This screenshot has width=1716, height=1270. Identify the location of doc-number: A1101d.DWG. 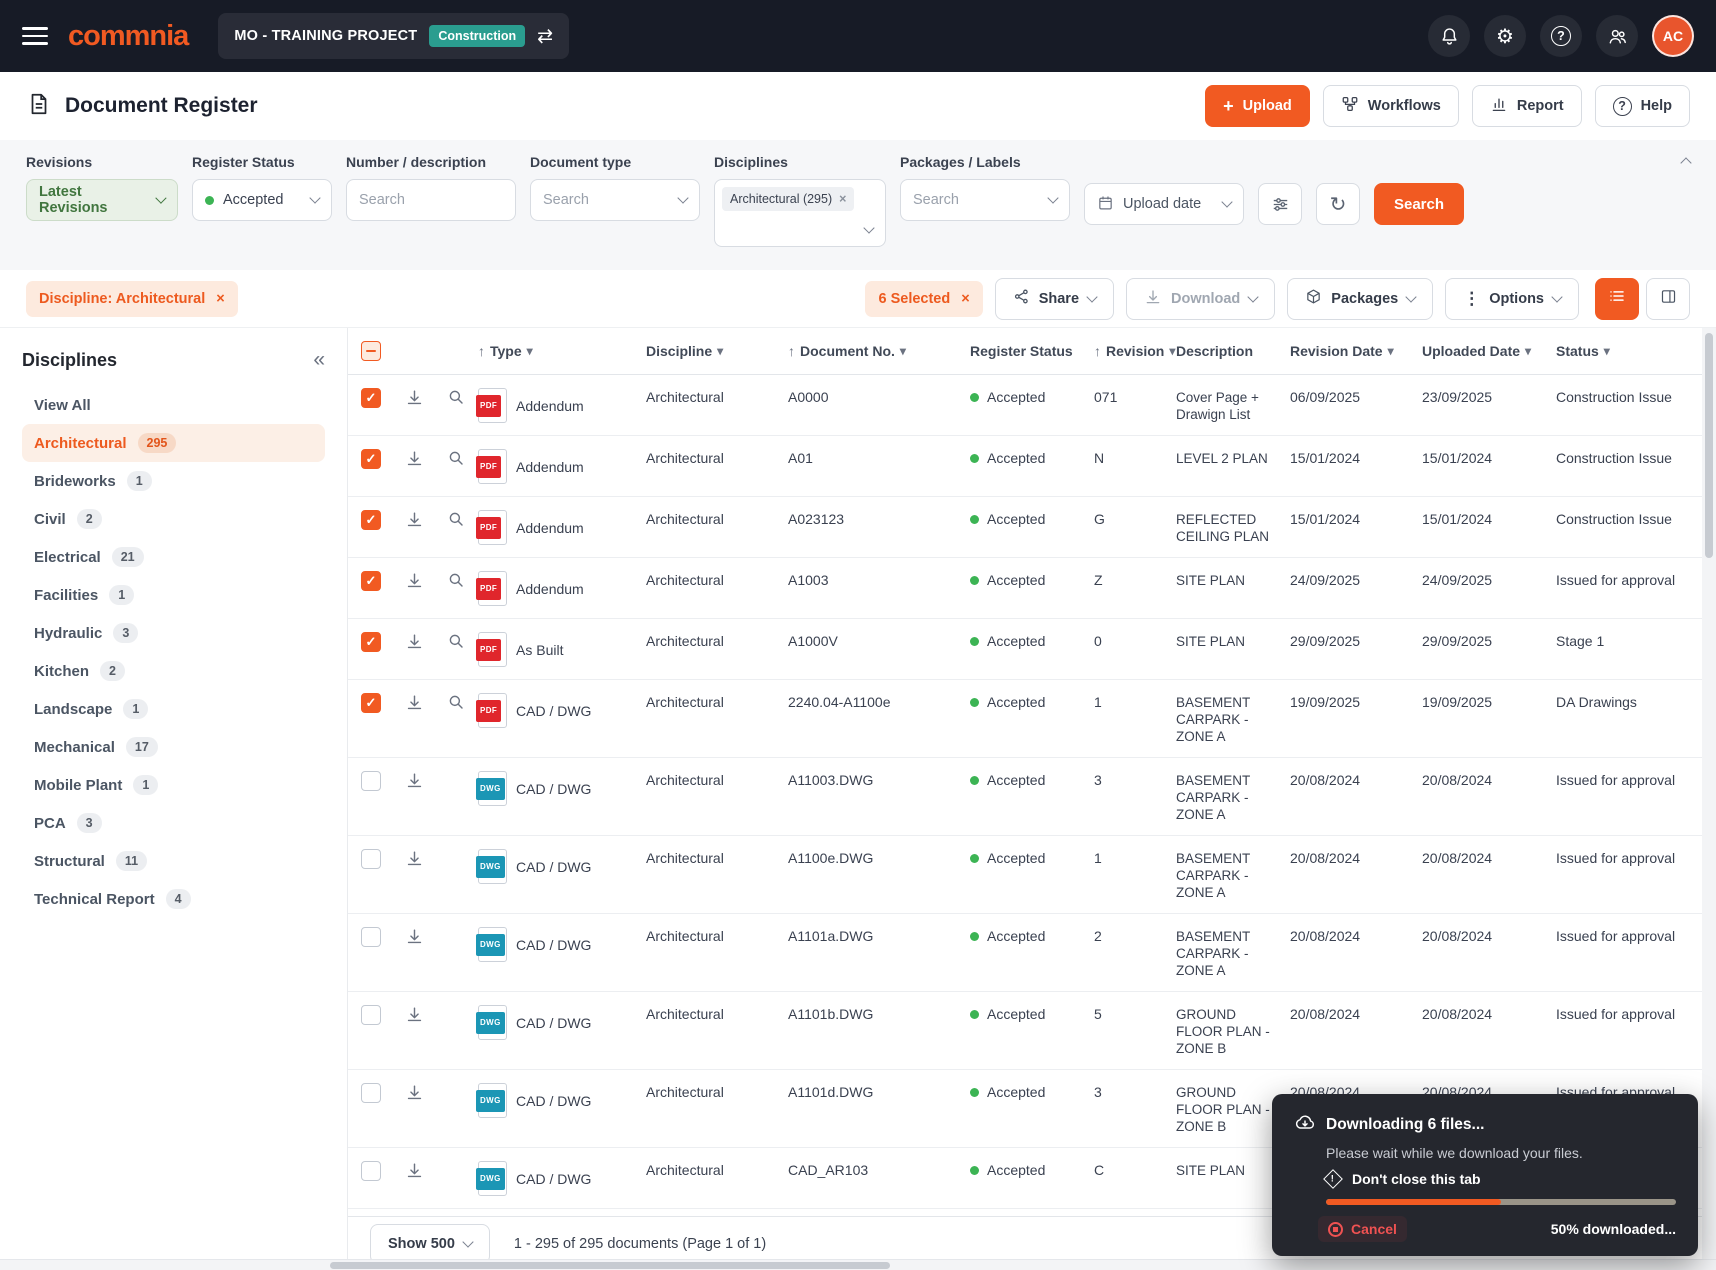
(830, 1092).